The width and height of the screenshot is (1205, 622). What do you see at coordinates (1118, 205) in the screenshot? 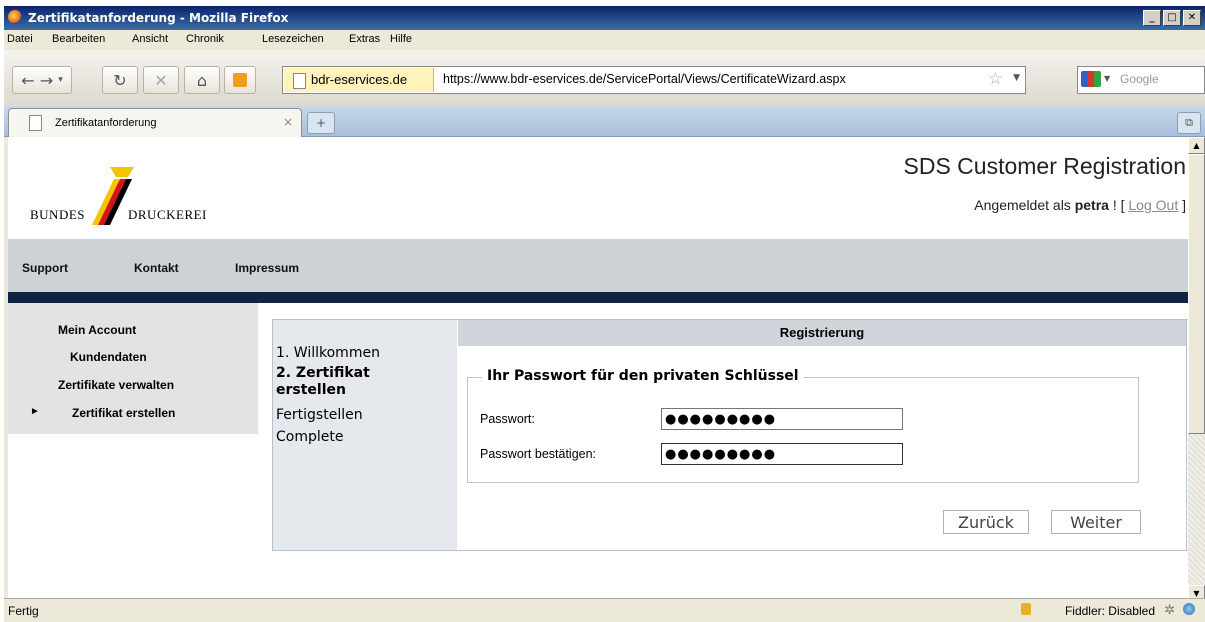
I see `login-mid: ! [` at bounding box center [1118, 205].